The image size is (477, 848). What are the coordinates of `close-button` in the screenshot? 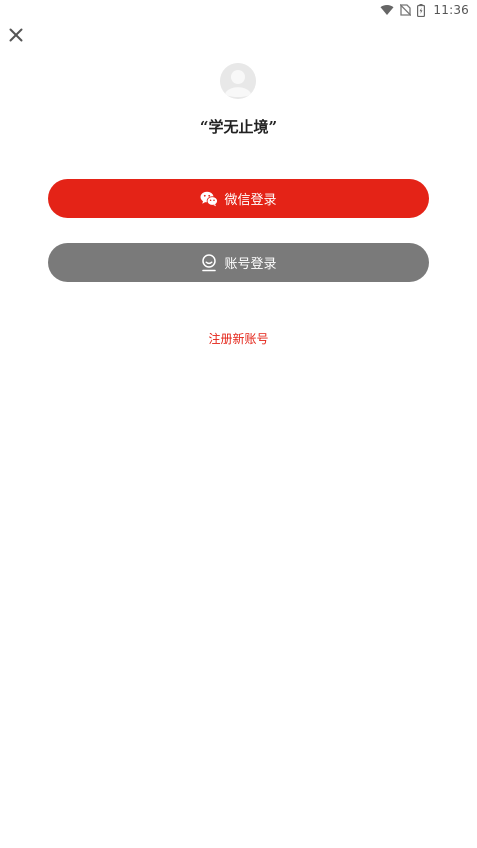 It's located at (16, 36).